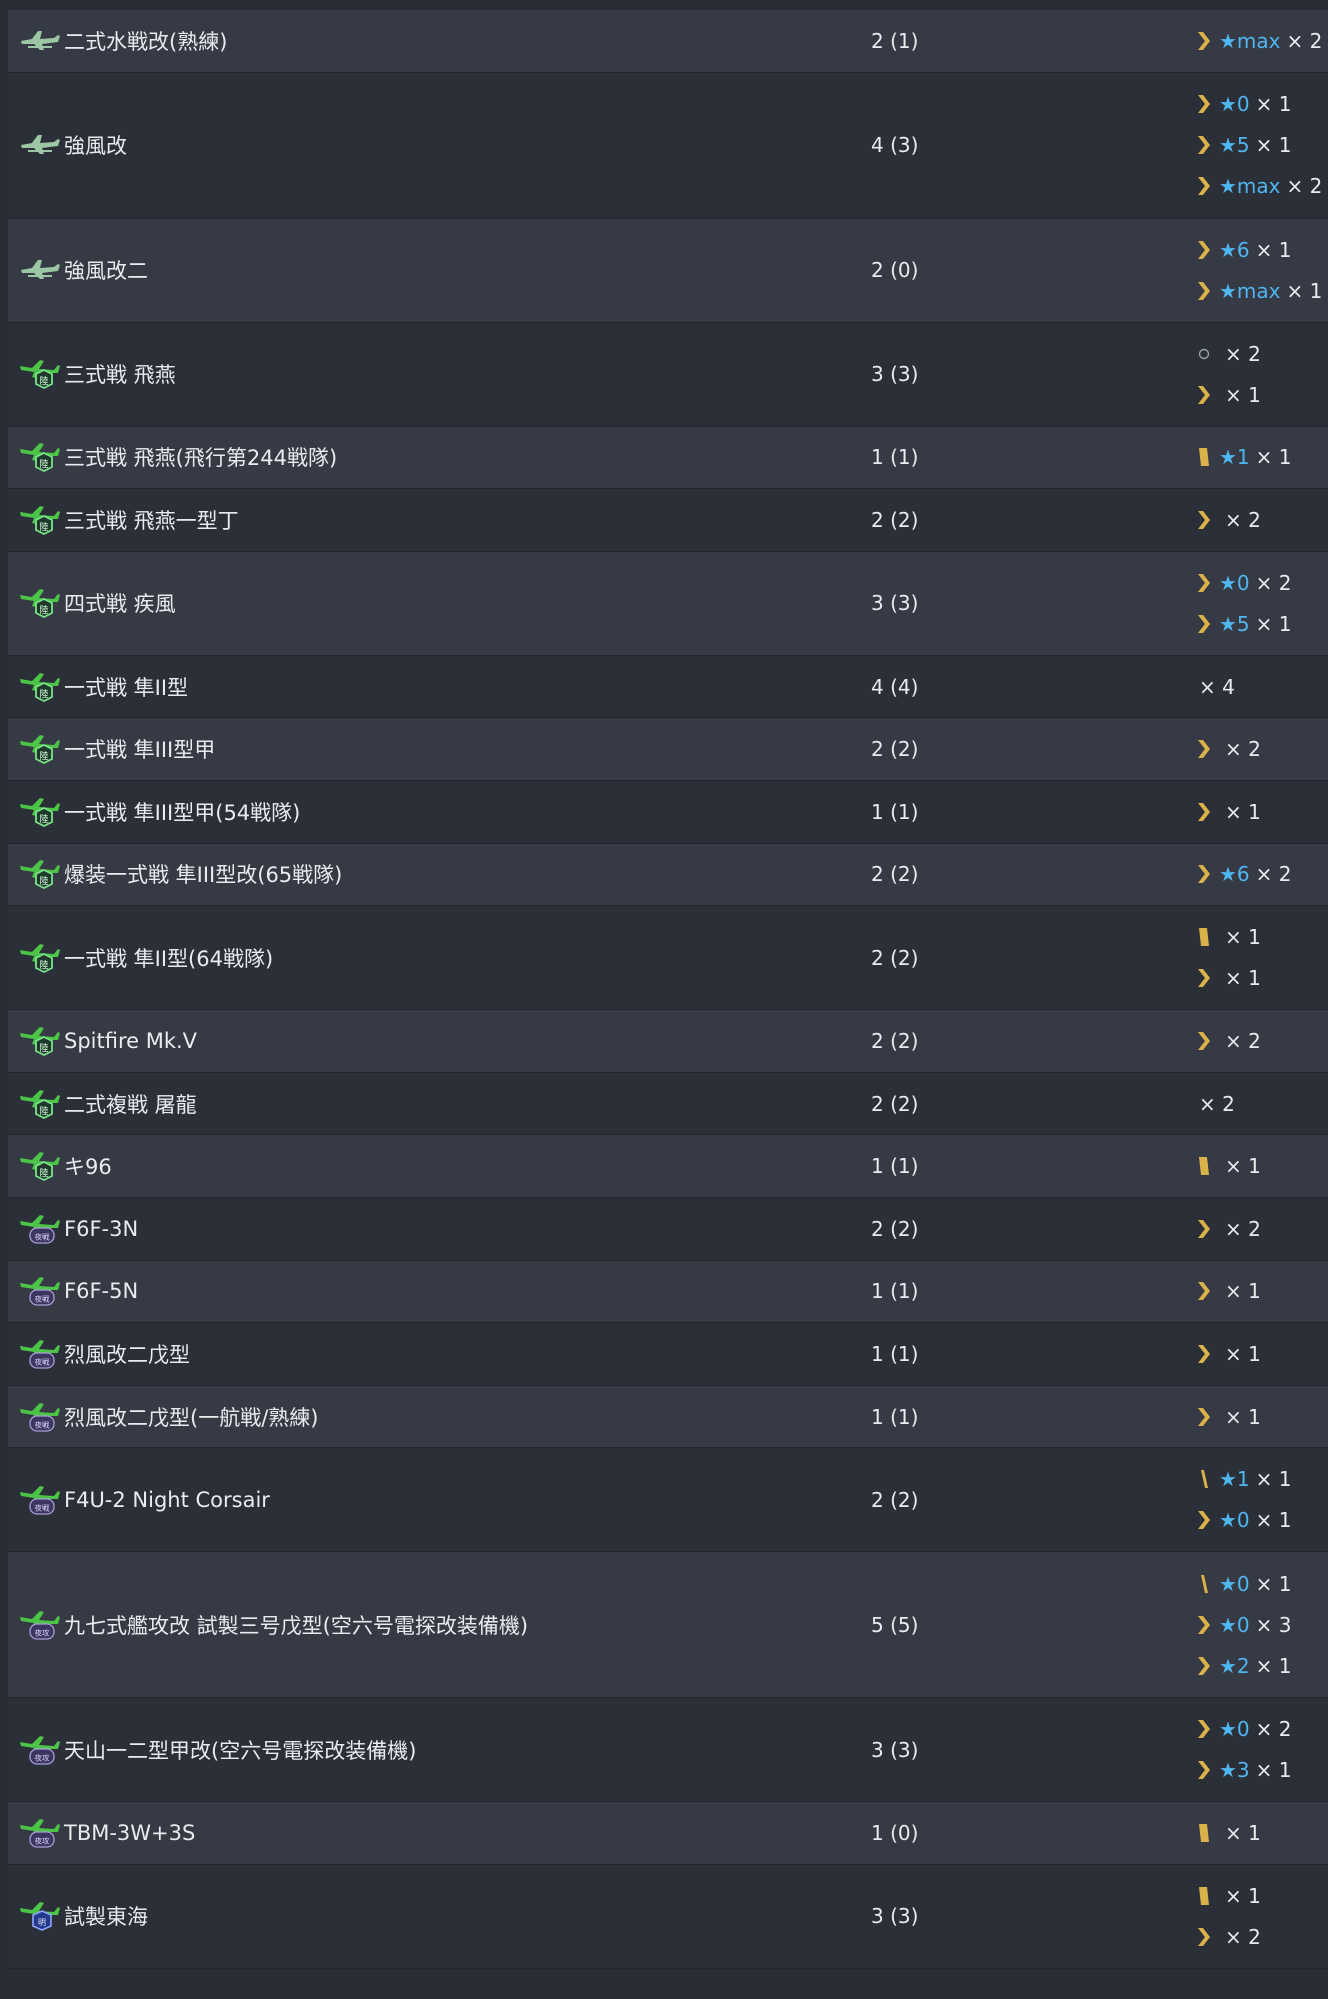 The image size is (1328, 1999). I want to click on proficiency-cell: ★0 × 2 ★3 × 1, so click(1250, 1750).